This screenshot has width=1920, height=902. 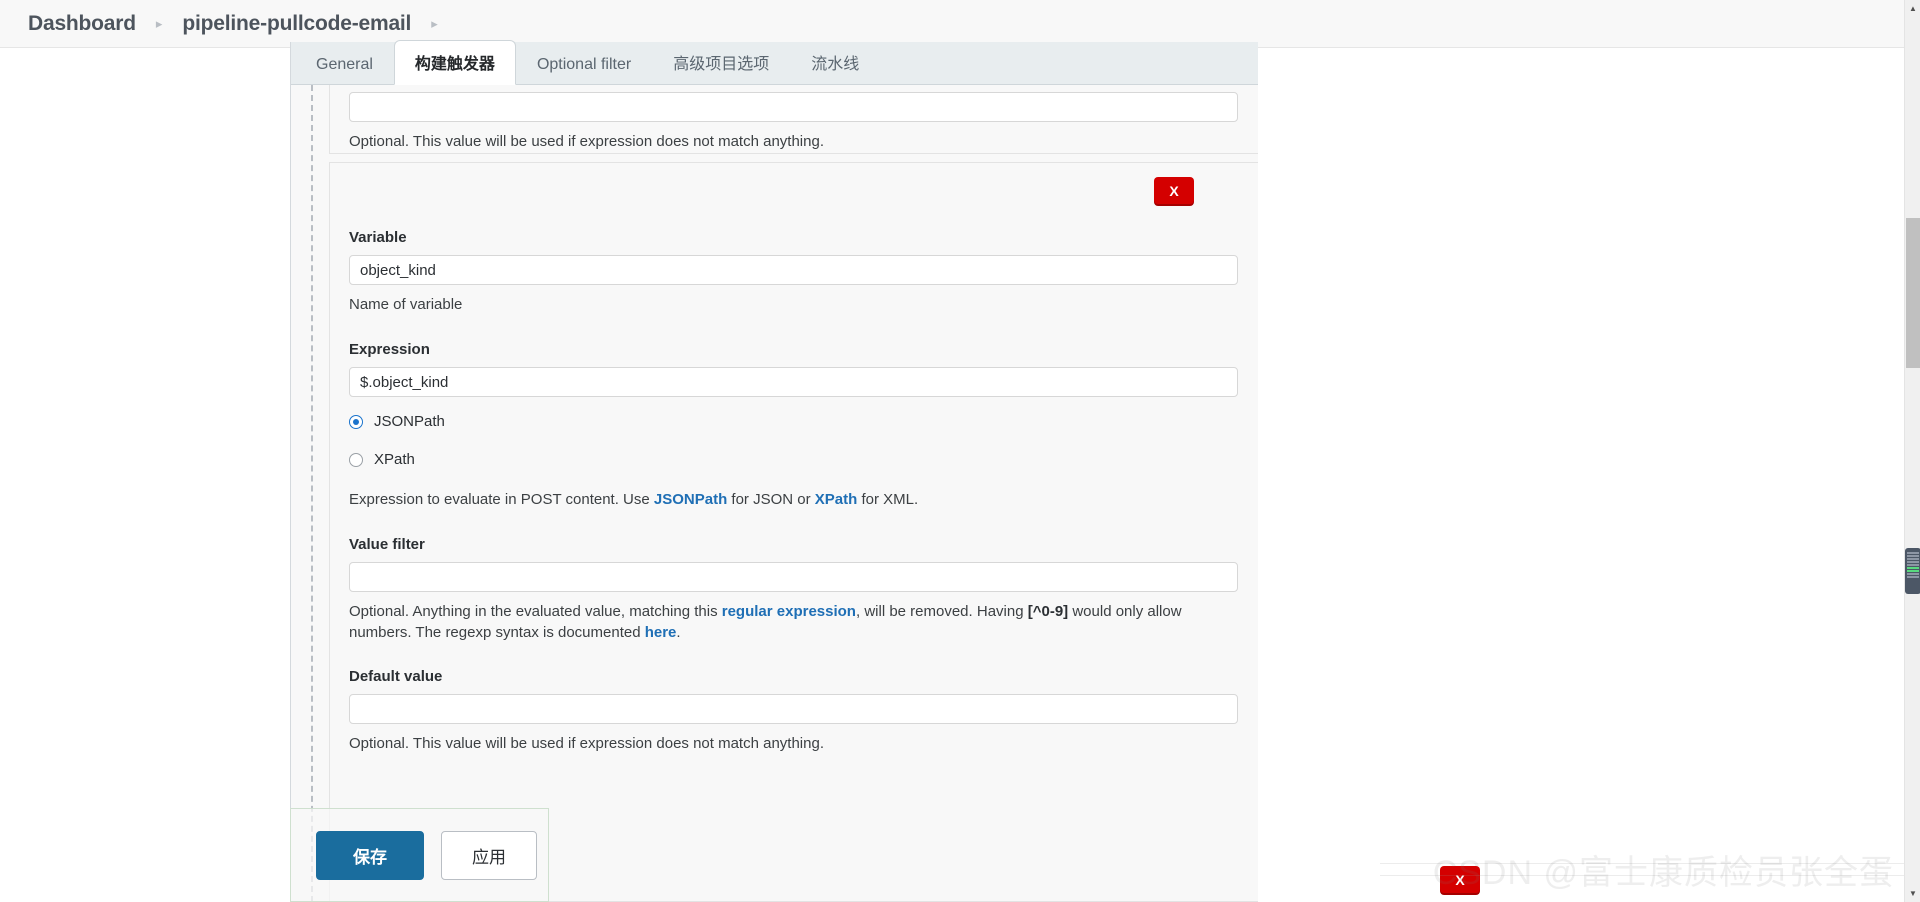 What do you see at coordinates (406, 304) in the screenshot?
I see `variable-help: Name of variable` at bounding box center [406, 304].